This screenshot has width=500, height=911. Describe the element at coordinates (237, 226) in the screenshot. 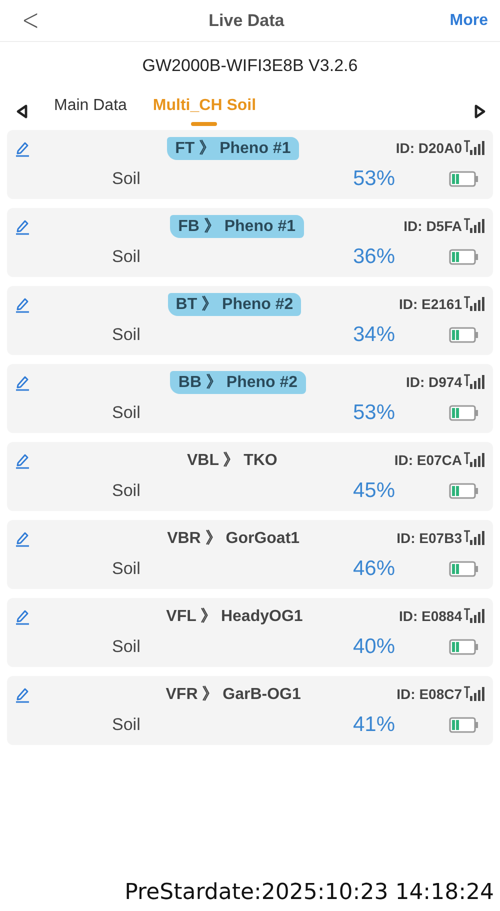

I see `channel-name: FB 》 Pheno #1` at that location.